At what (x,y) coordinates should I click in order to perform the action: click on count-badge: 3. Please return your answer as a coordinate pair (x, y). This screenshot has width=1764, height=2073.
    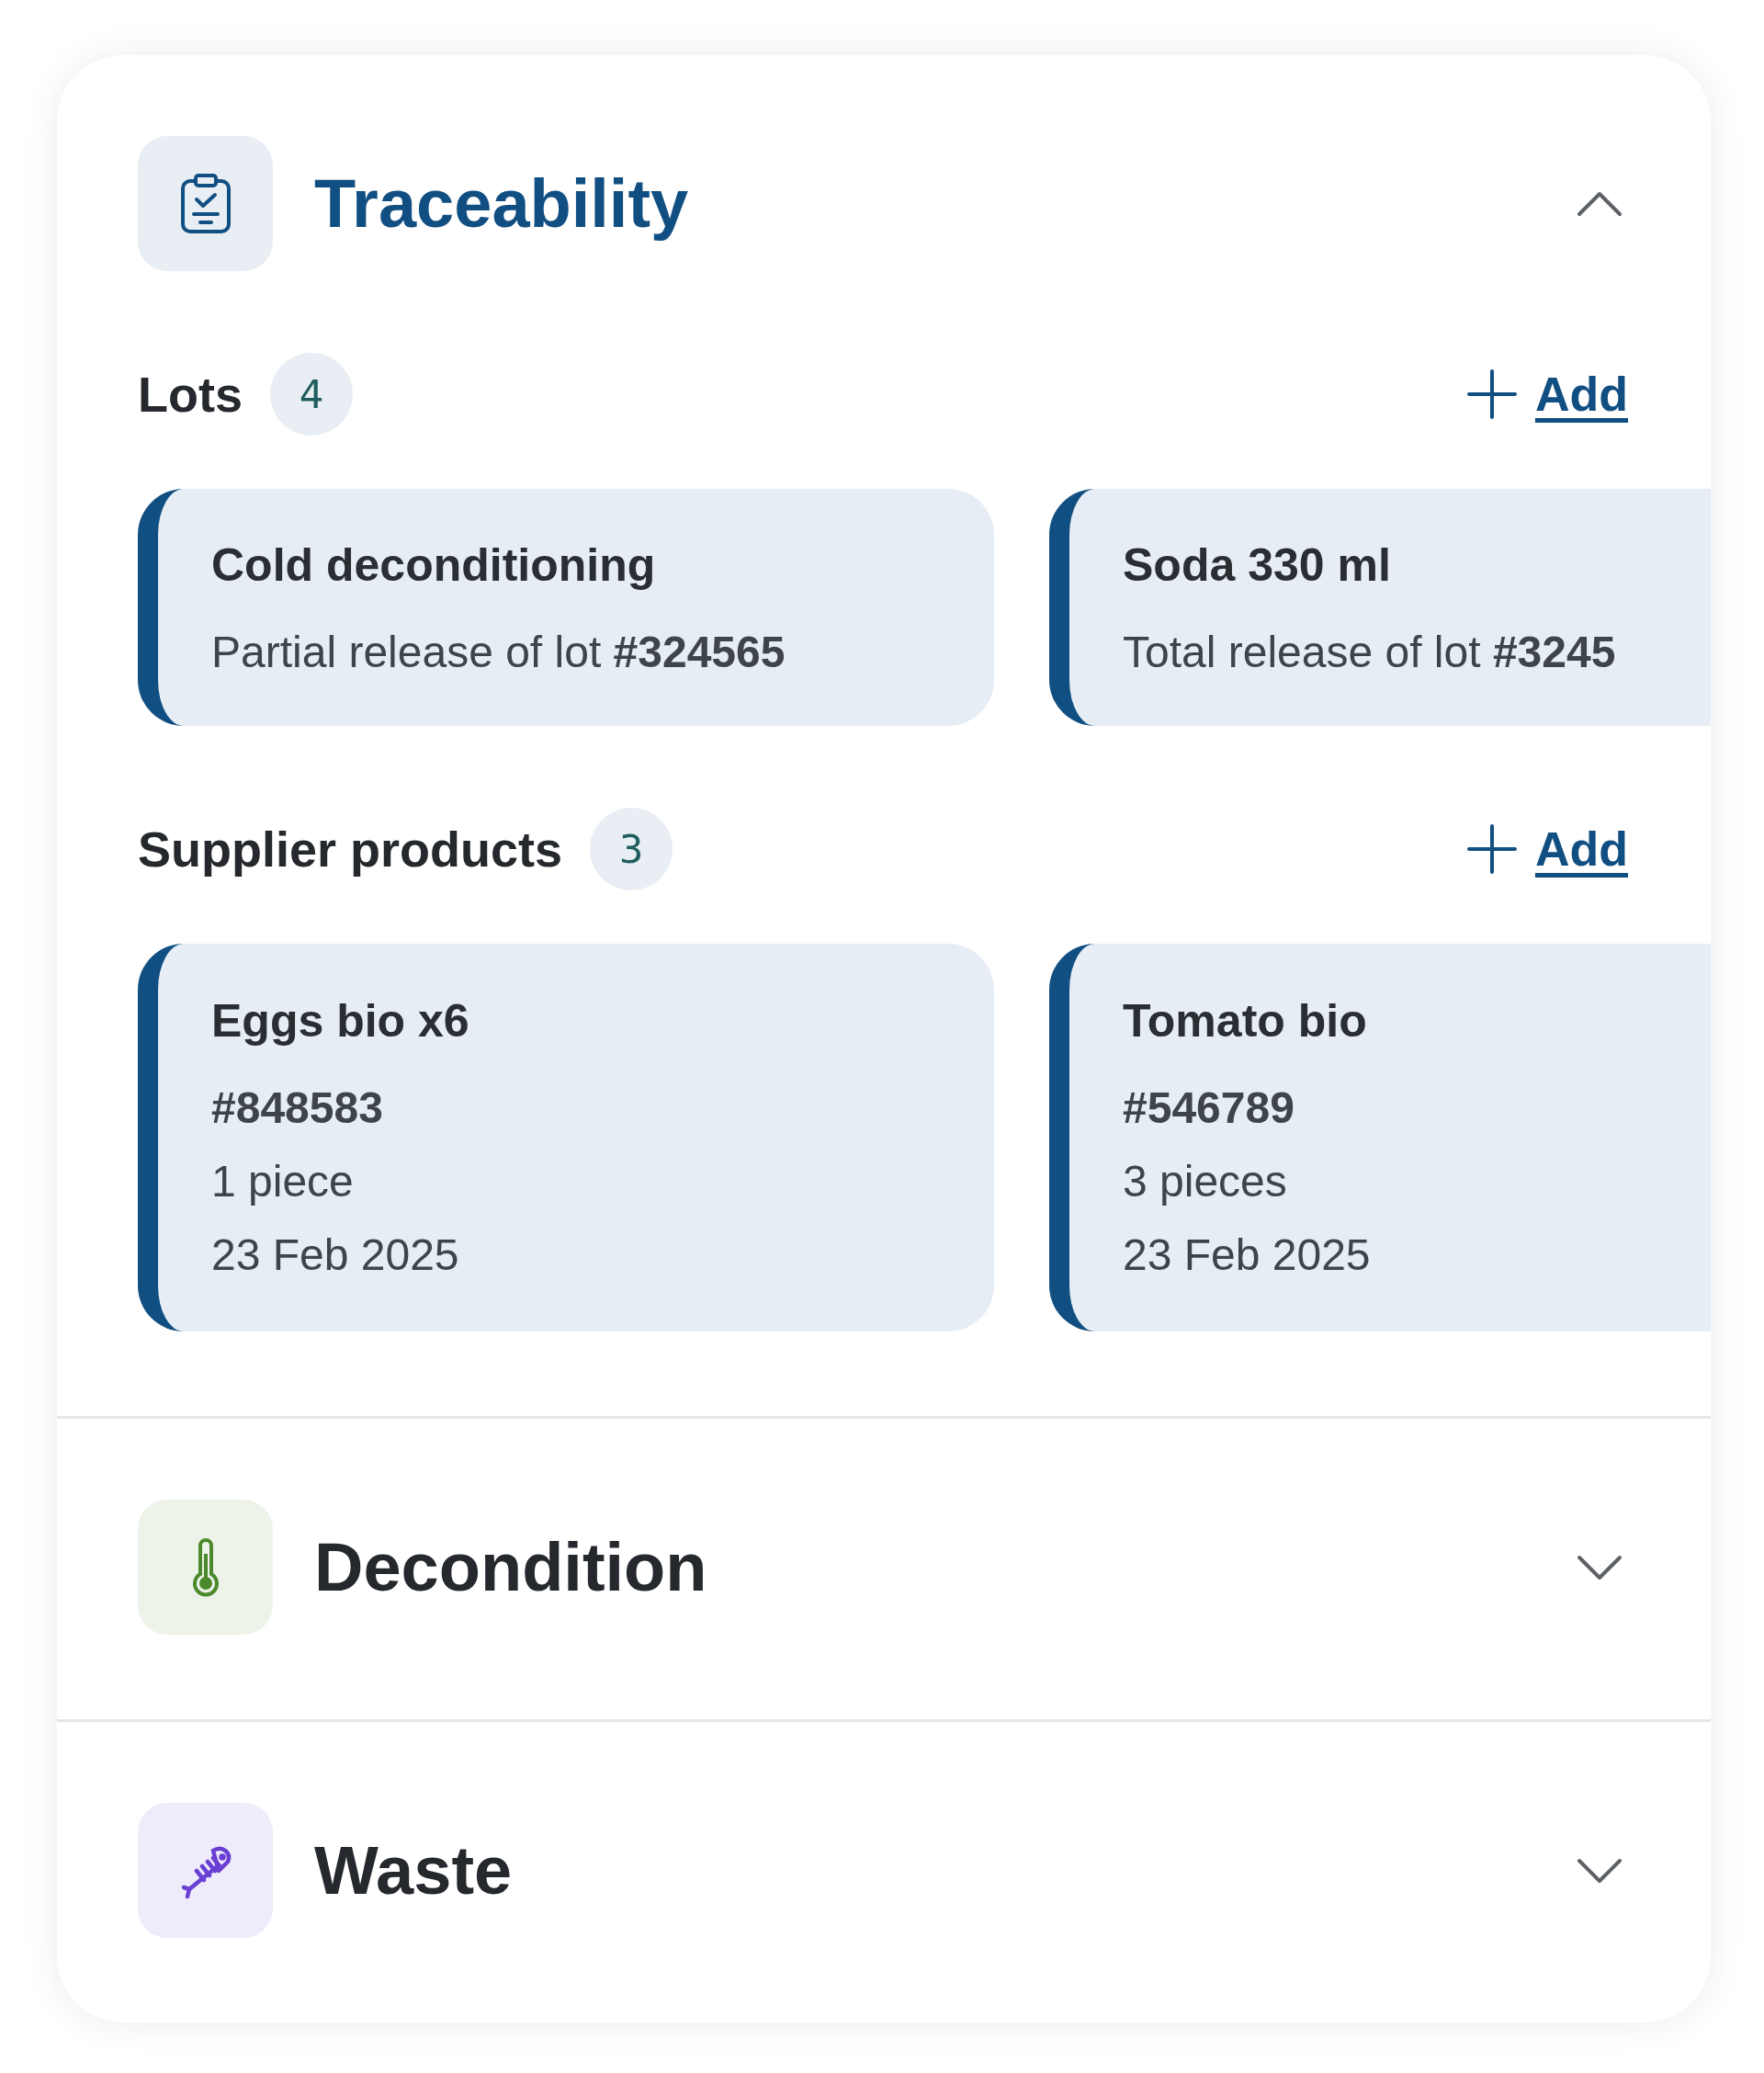
    Looking at the image, I should click on (631, 849).